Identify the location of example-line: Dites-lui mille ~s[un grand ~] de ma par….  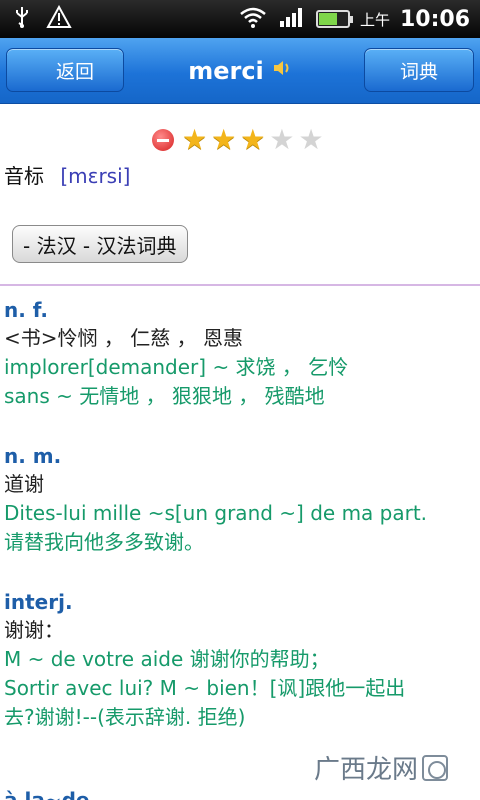
(216, 513).